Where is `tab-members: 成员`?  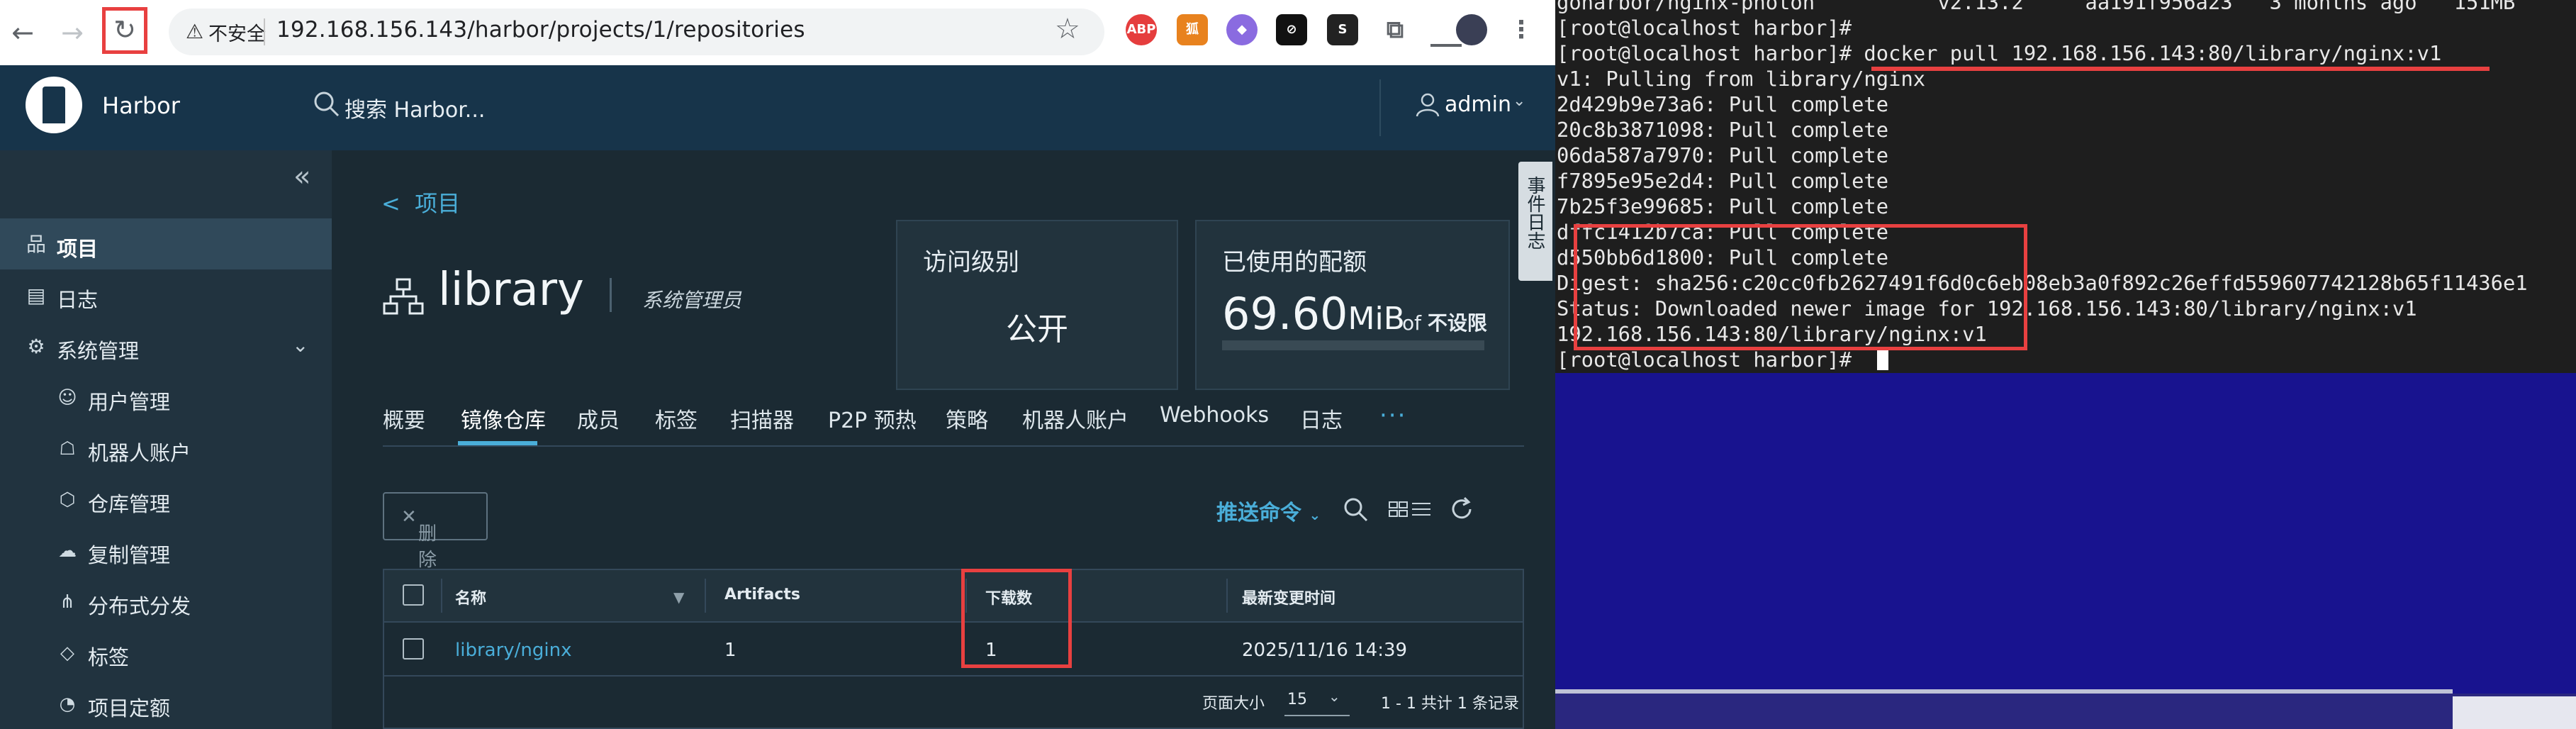
tab-members: 成员 is located at coordinates (599, 418).